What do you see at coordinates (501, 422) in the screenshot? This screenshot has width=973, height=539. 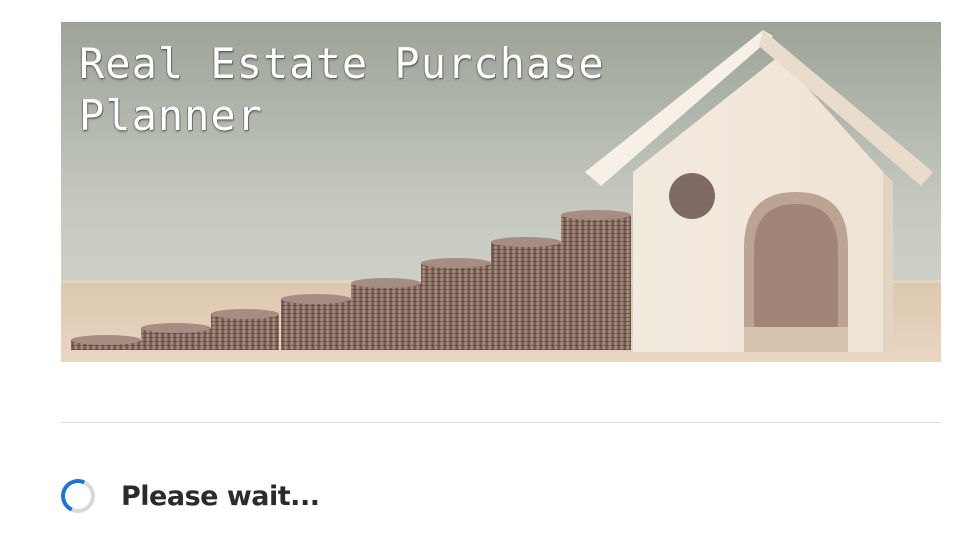 I see `divider` at bounding box center [501, 422].